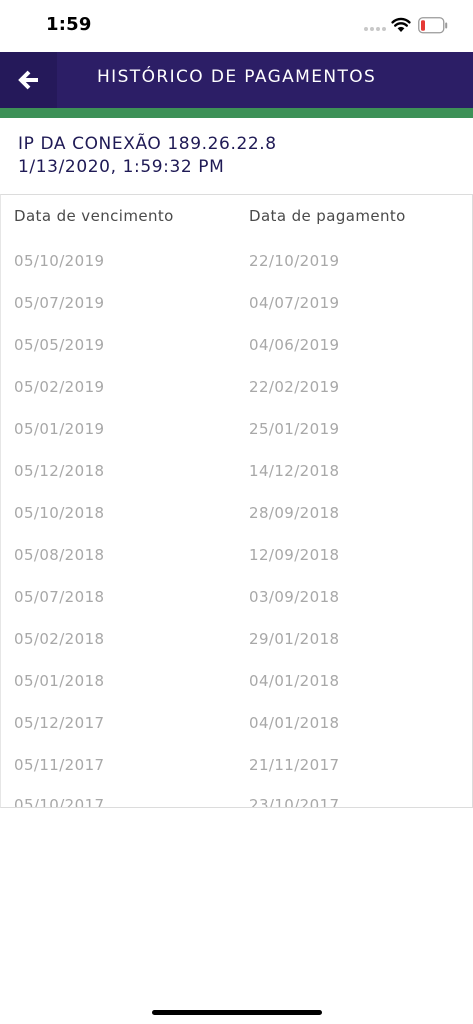 The image size is (473, 1024). What do you see at coordinates (59, 429) in the screenshot?
I see `due-date-cell: 05/01/2019` at bounding box center [59, 429].